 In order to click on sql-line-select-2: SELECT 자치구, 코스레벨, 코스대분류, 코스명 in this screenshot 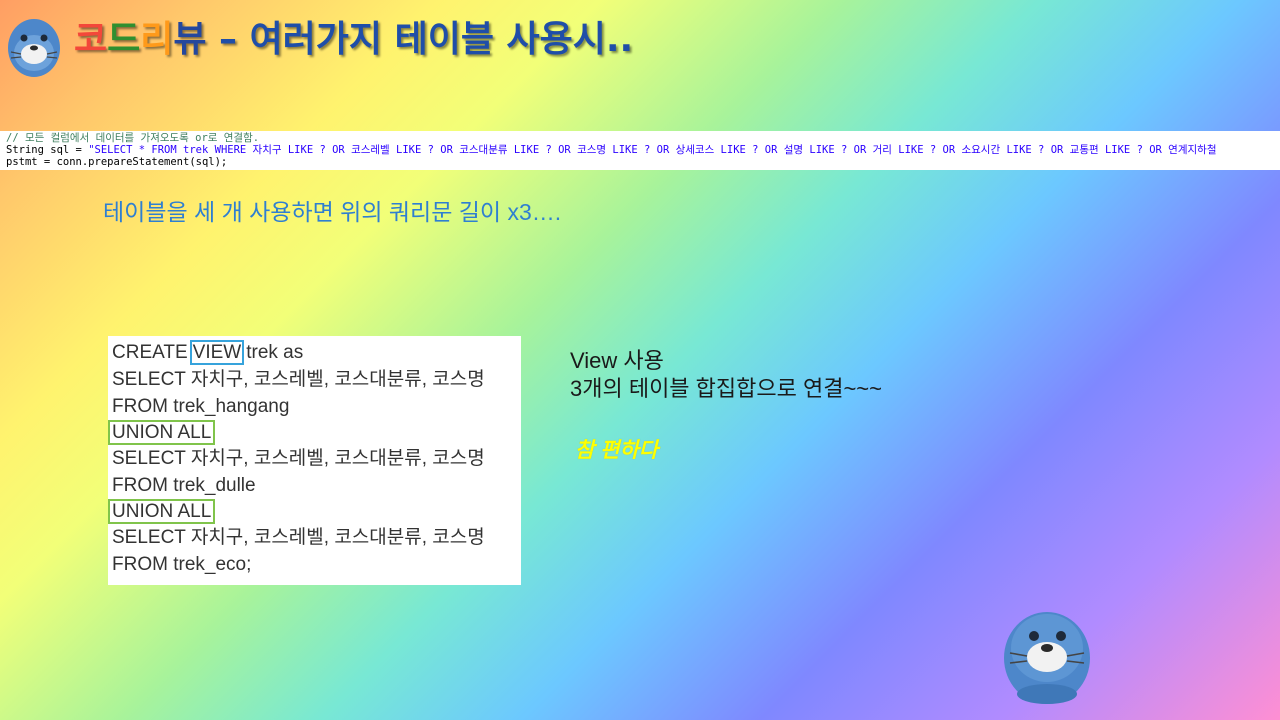, I will do `click(298, 458)`.